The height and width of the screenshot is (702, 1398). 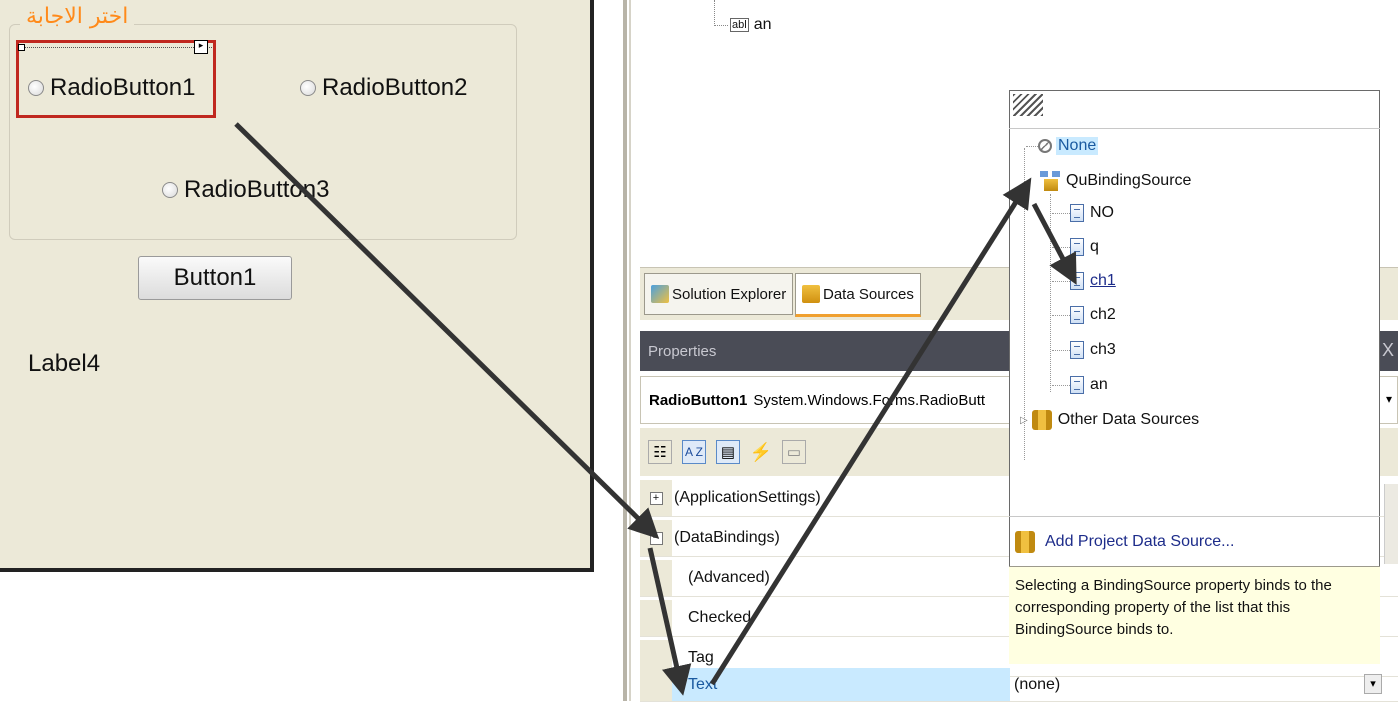 What do you see at coordinates (1103, 349) in the screenshot?
I see `popup-field-ch3-label: ch3` at bounding box center [1103, 349].